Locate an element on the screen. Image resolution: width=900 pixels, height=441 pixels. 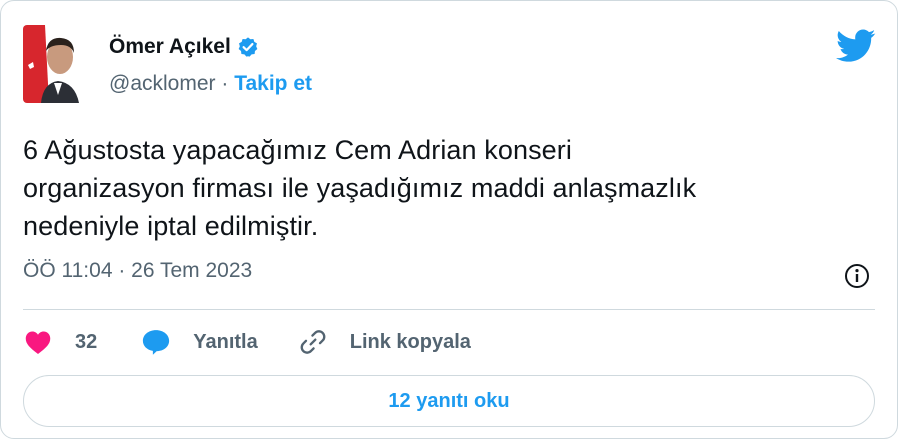
verified-badge-icon is located at coordinates (248, 47).